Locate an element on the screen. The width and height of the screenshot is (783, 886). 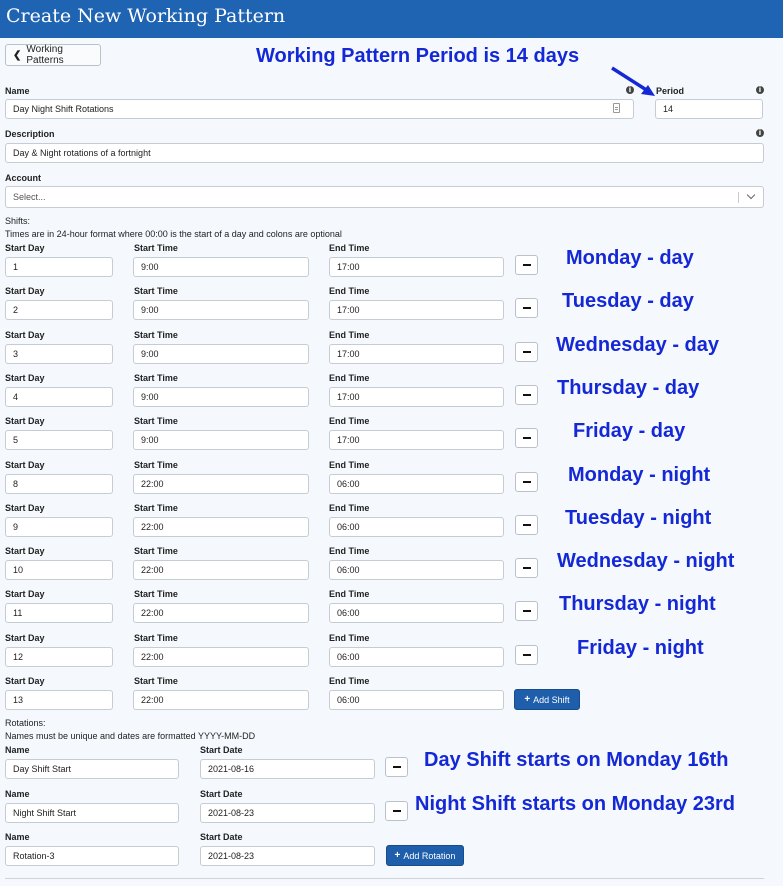
info-icon: i is located at coordinates (760, 90).